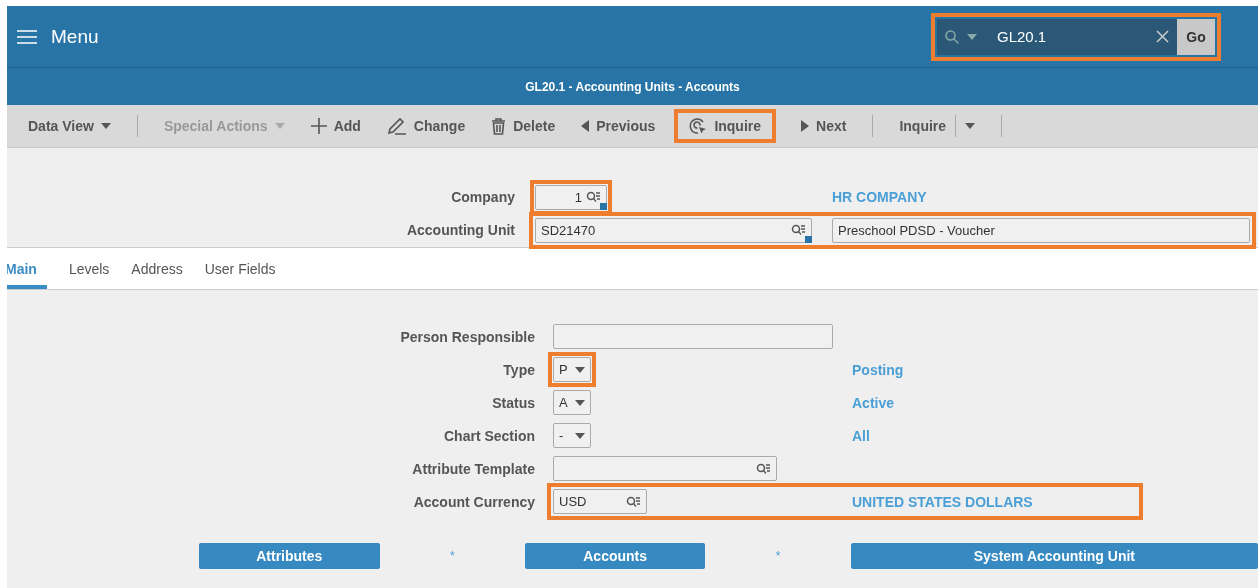  I want to click on input-field: 1, so click(571, 197).